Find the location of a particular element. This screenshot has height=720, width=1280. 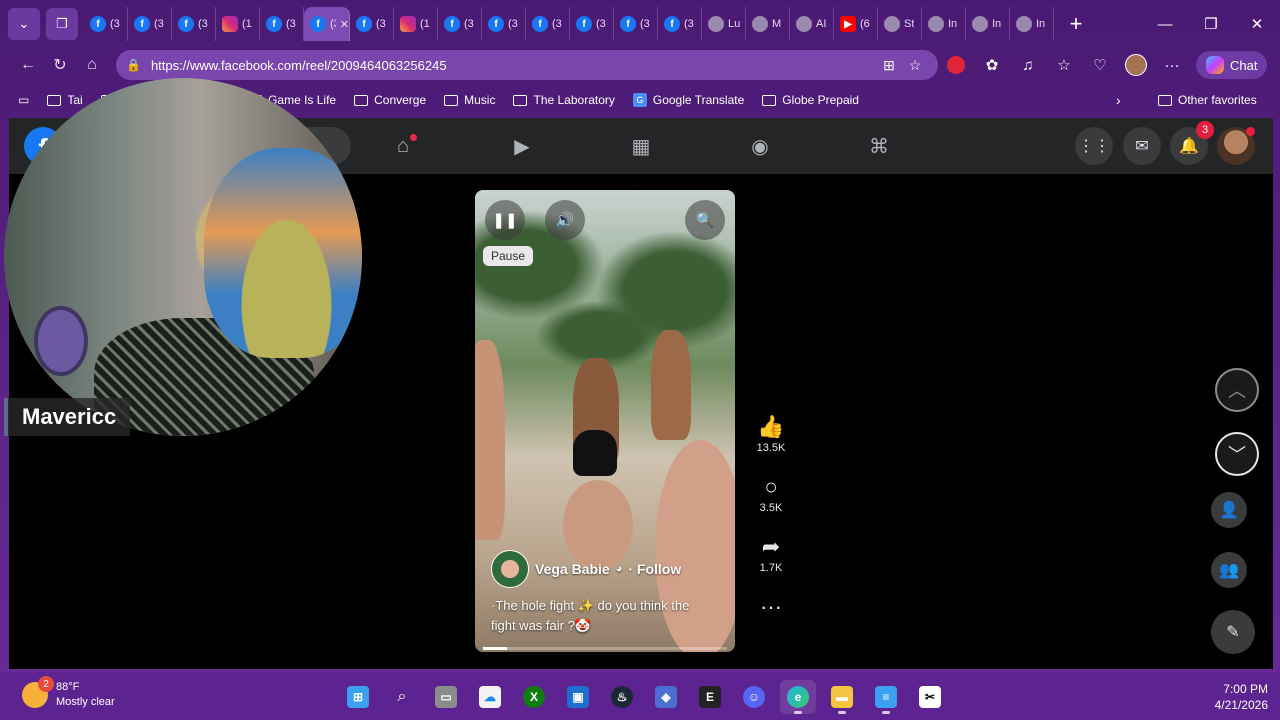

author-avatar is located at coordinates (510, 569).